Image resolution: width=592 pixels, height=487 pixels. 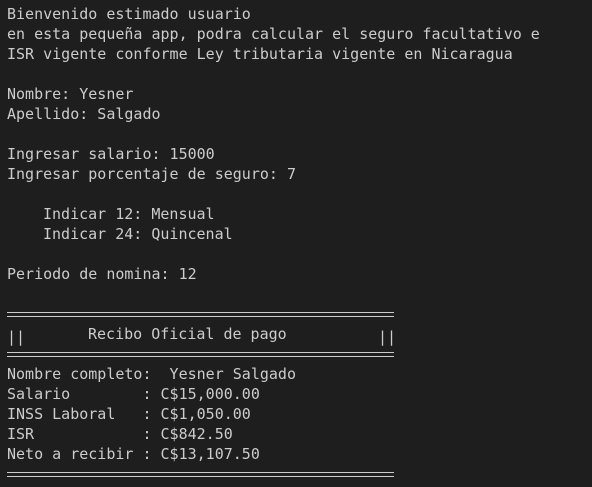 What do you see at coordinates (111, 154) in the screenshot?
I see `salario-input-line: Ingresar salario: 15000` at bounding box center [111, 154].